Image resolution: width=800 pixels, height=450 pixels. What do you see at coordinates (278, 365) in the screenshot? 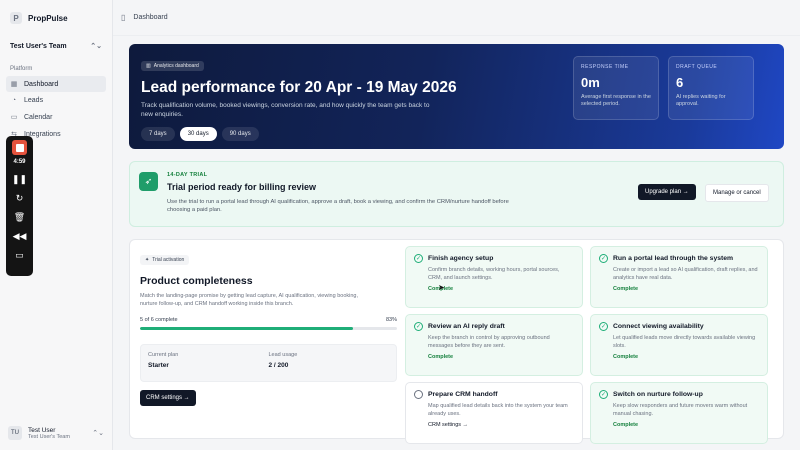
I see `usage-value: 2 / 200` at bounding box center [278, 365].